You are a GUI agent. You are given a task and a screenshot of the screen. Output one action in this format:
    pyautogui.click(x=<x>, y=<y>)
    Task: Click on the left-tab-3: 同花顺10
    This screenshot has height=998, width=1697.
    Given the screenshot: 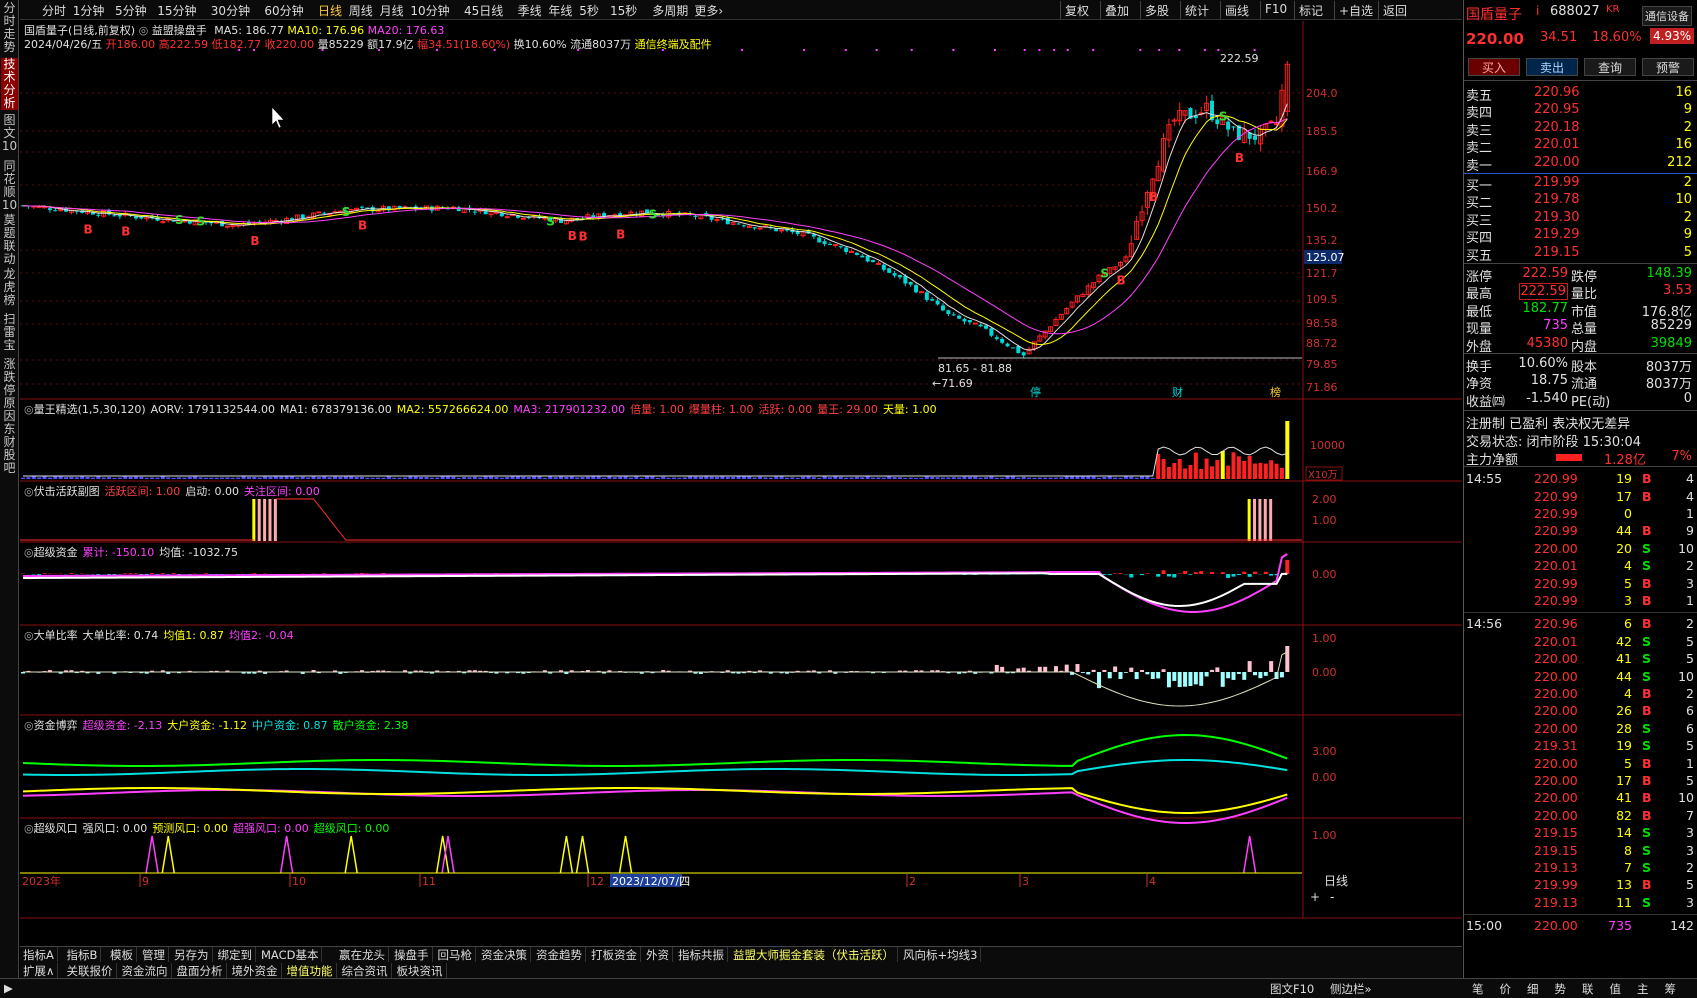 What is the action you would take?
    pyautogui.click(x=9, y=186)
    